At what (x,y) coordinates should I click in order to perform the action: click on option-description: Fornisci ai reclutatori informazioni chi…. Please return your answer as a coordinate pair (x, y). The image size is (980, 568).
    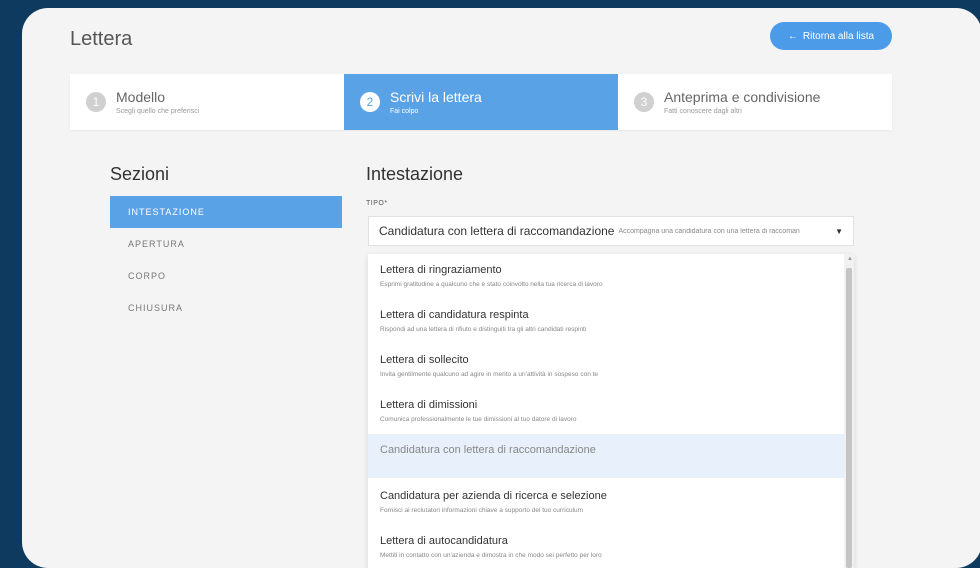
    Looking at the image, I should click on (482, 510).